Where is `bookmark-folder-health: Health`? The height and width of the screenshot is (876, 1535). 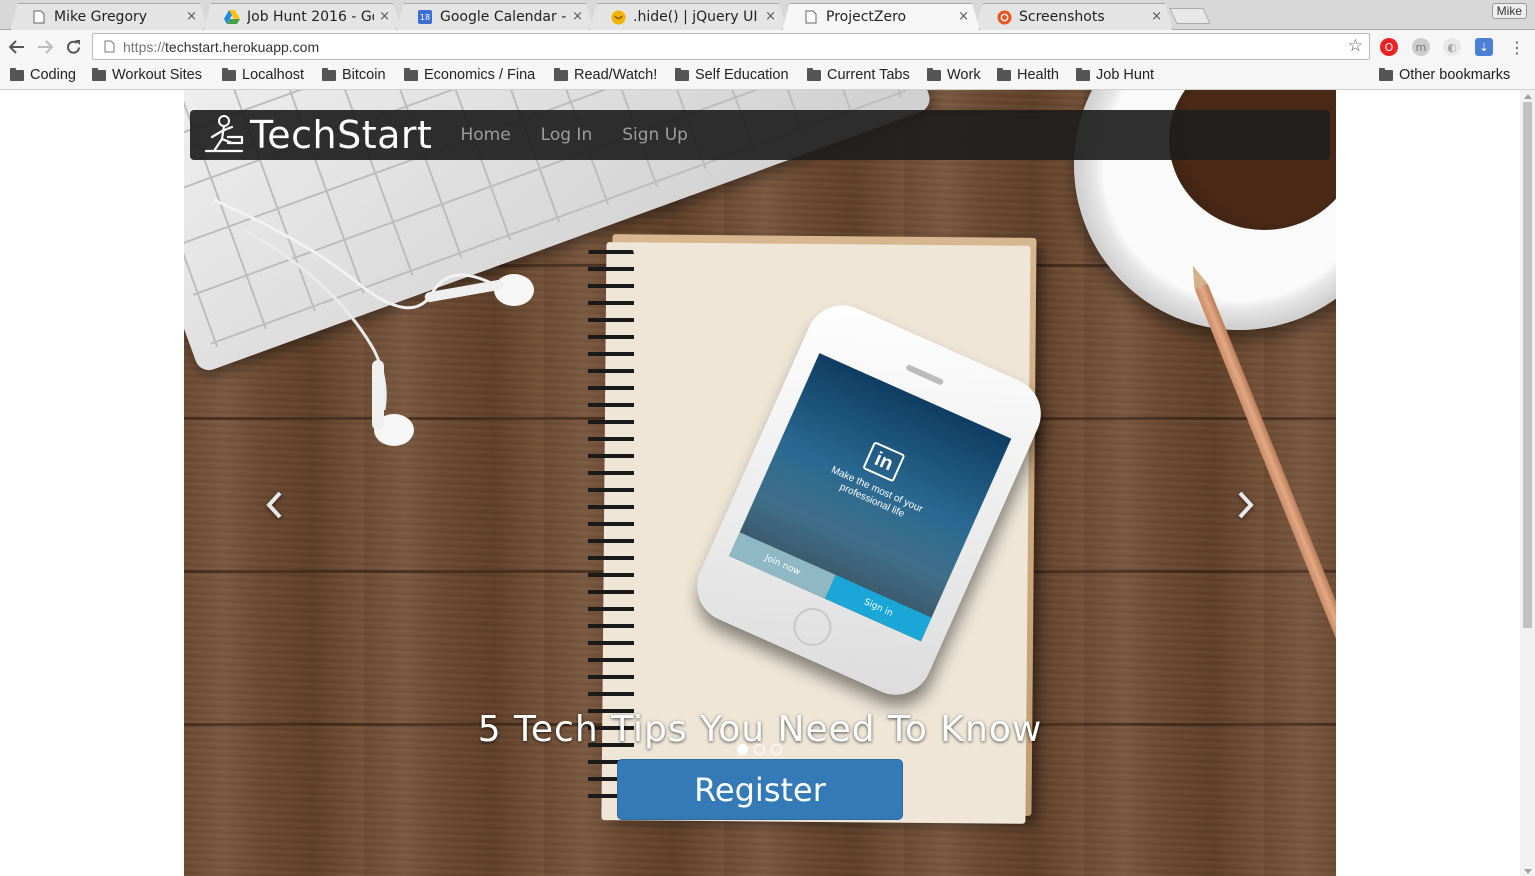 bookmark-folder-health: Health is located at coordinates (1028, 75).